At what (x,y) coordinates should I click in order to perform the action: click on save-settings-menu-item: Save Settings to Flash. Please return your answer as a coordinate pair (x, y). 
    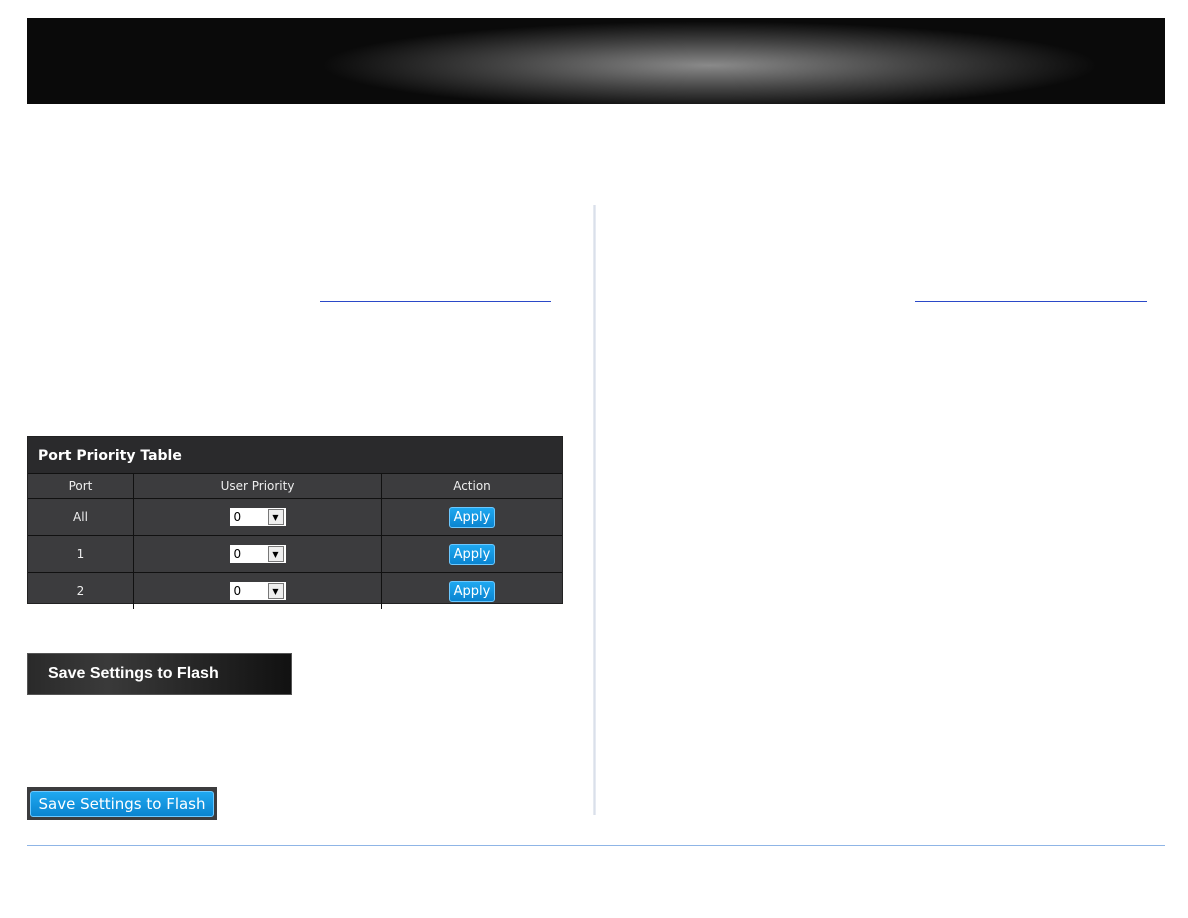
    Looking at the image, I should click on (159, 674).